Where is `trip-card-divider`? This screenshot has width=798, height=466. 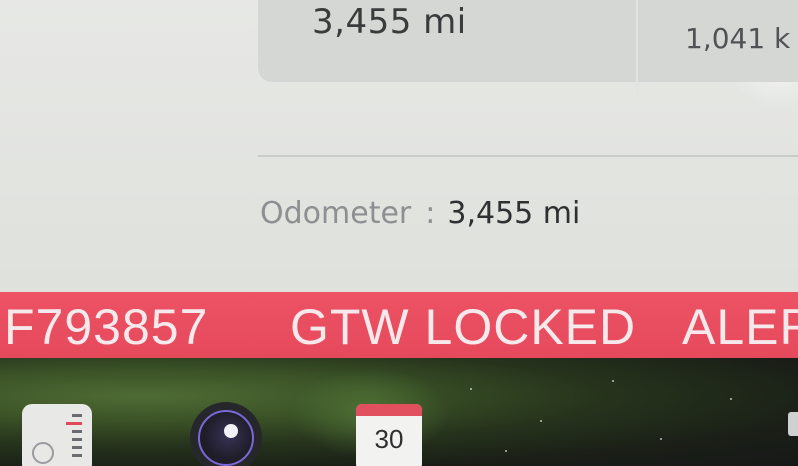 trip-card-divider is located at coordinates (637, 49).